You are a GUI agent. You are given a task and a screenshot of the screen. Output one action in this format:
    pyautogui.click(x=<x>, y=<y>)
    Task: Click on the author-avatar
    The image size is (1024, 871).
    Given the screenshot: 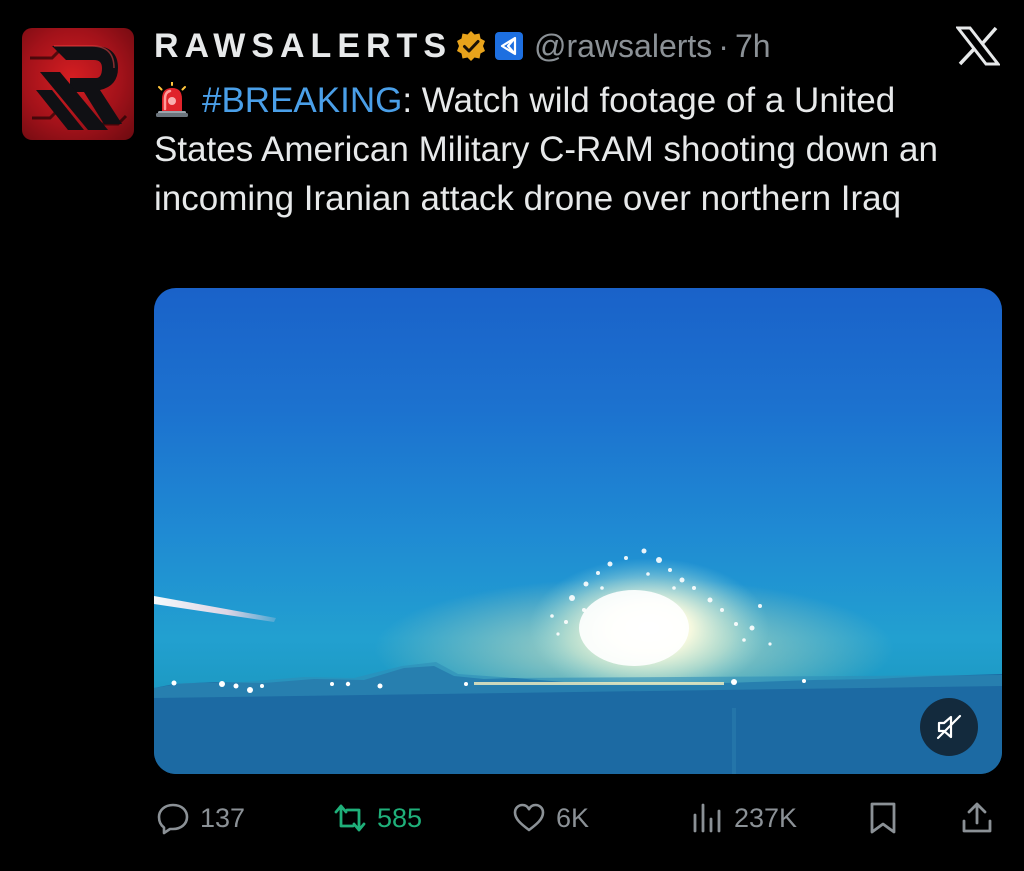 What is the action you would take?
    pyautogui.click(x=78, y=84)
    